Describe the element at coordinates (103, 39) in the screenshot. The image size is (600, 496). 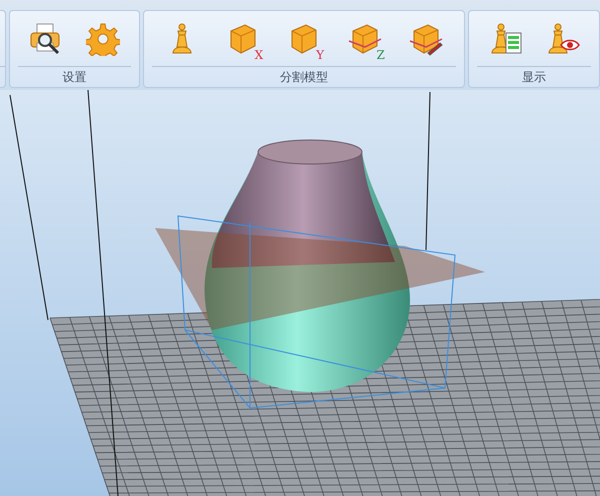
I see `gear-icon` at that location.